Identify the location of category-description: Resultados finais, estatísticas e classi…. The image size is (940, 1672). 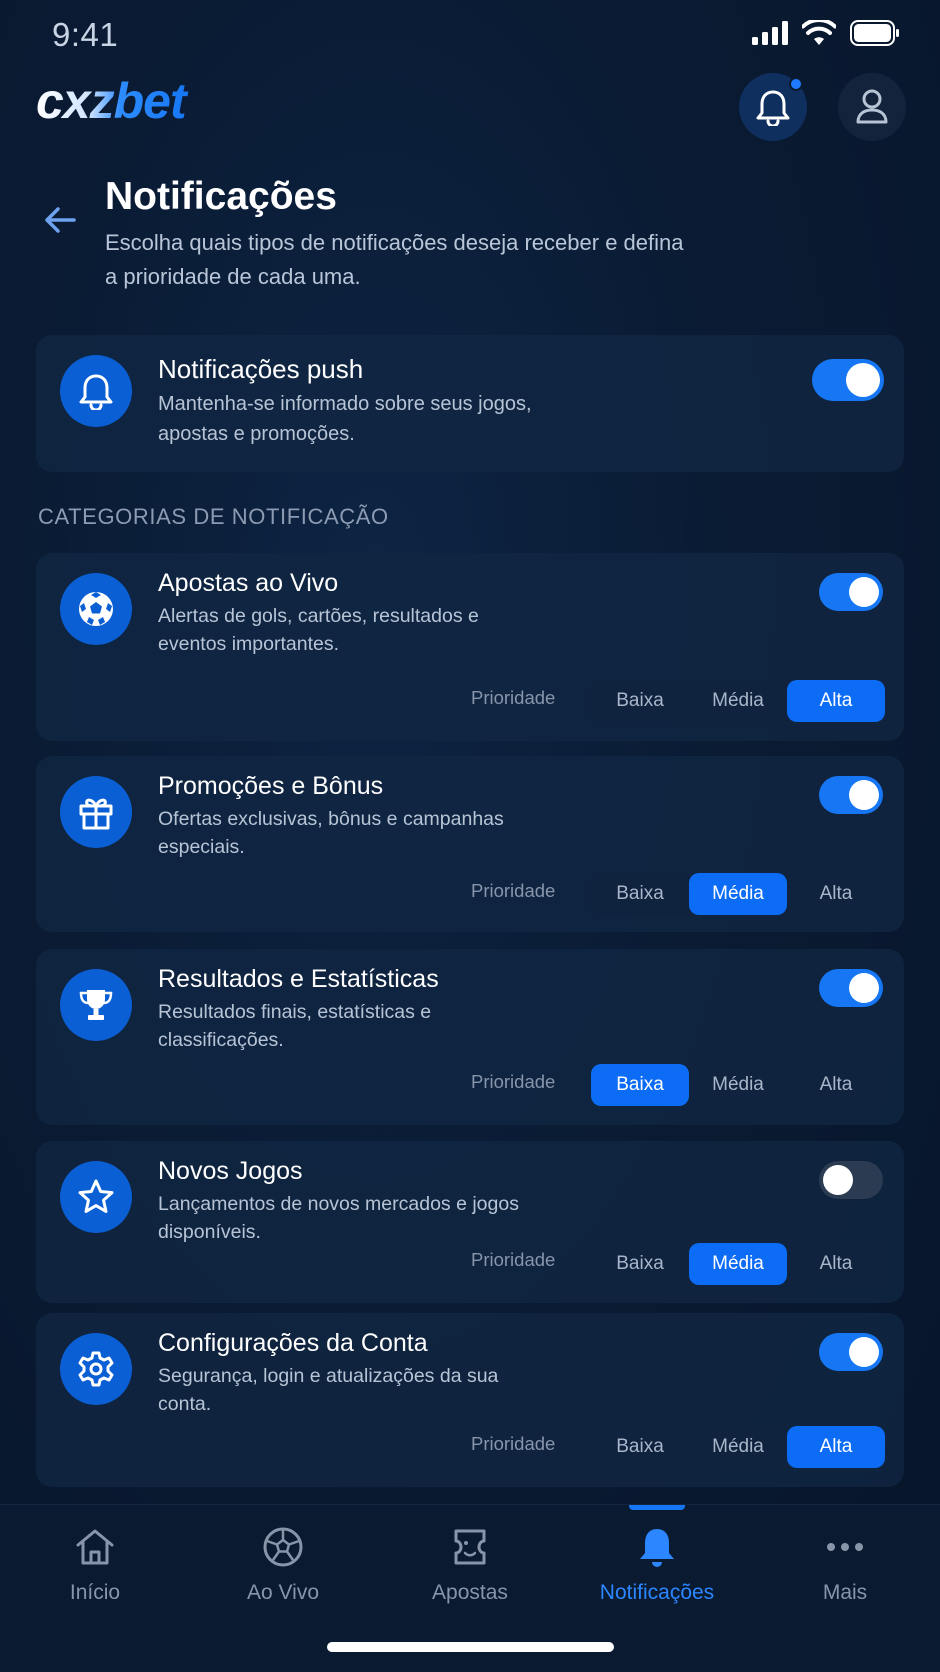
(295, 1026).